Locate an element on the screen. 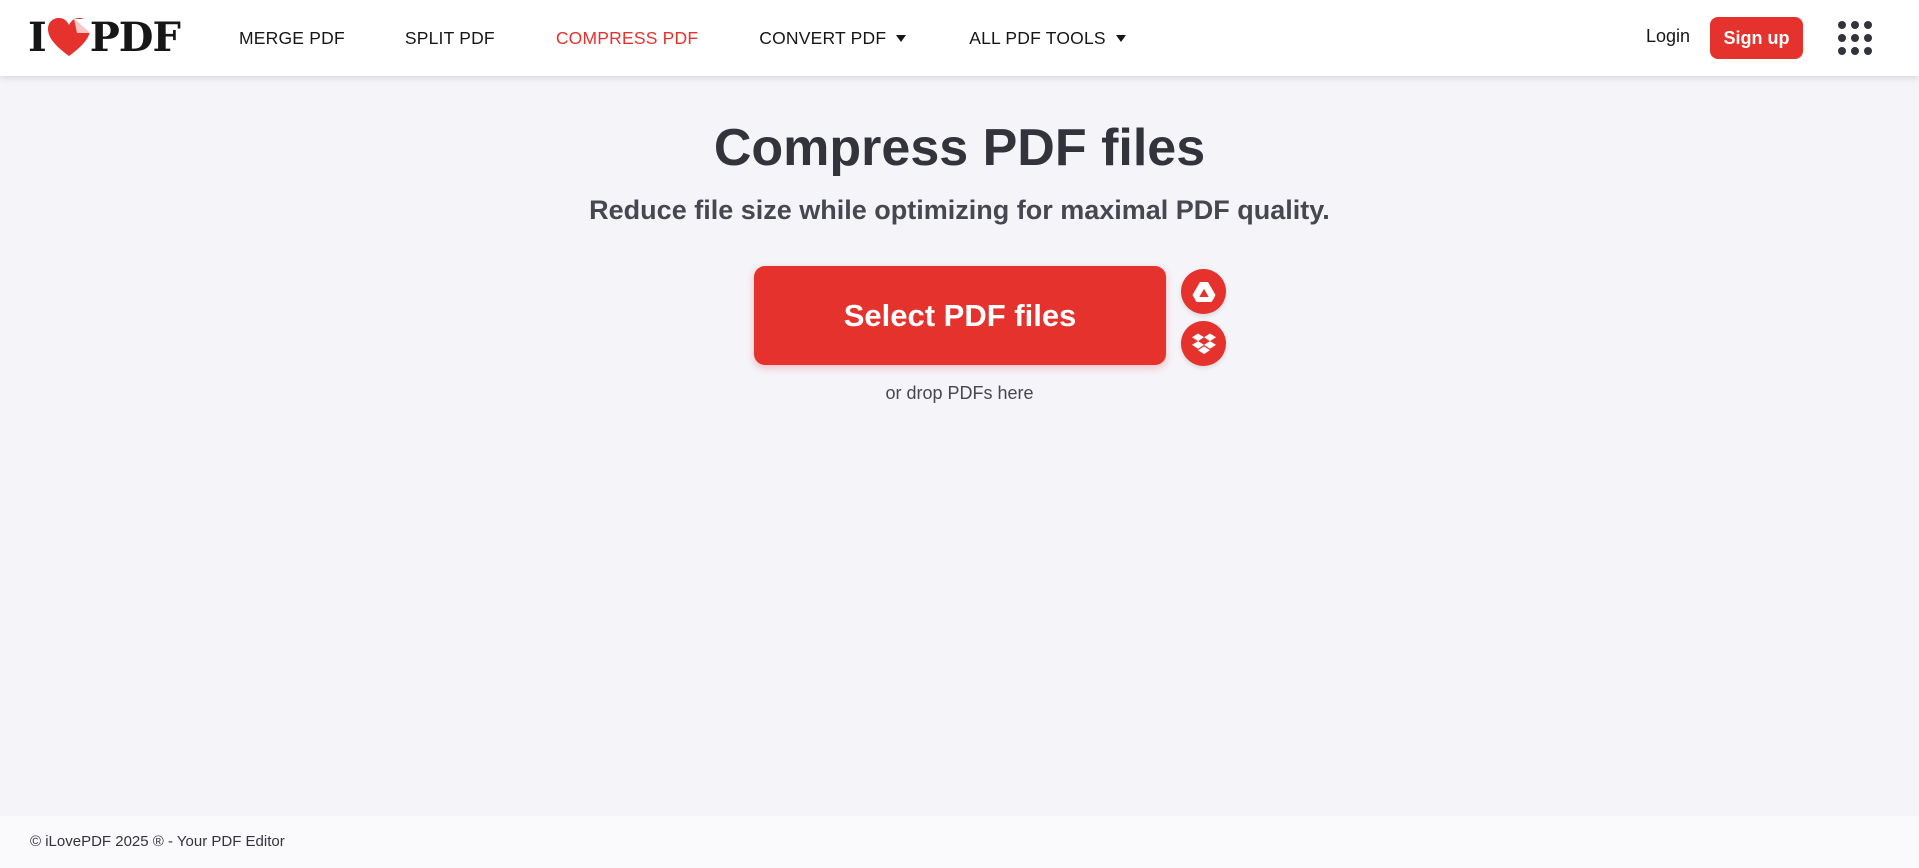 The image size is (1919, 868). apps-grid-icon is located at coordinates (1855, 38).